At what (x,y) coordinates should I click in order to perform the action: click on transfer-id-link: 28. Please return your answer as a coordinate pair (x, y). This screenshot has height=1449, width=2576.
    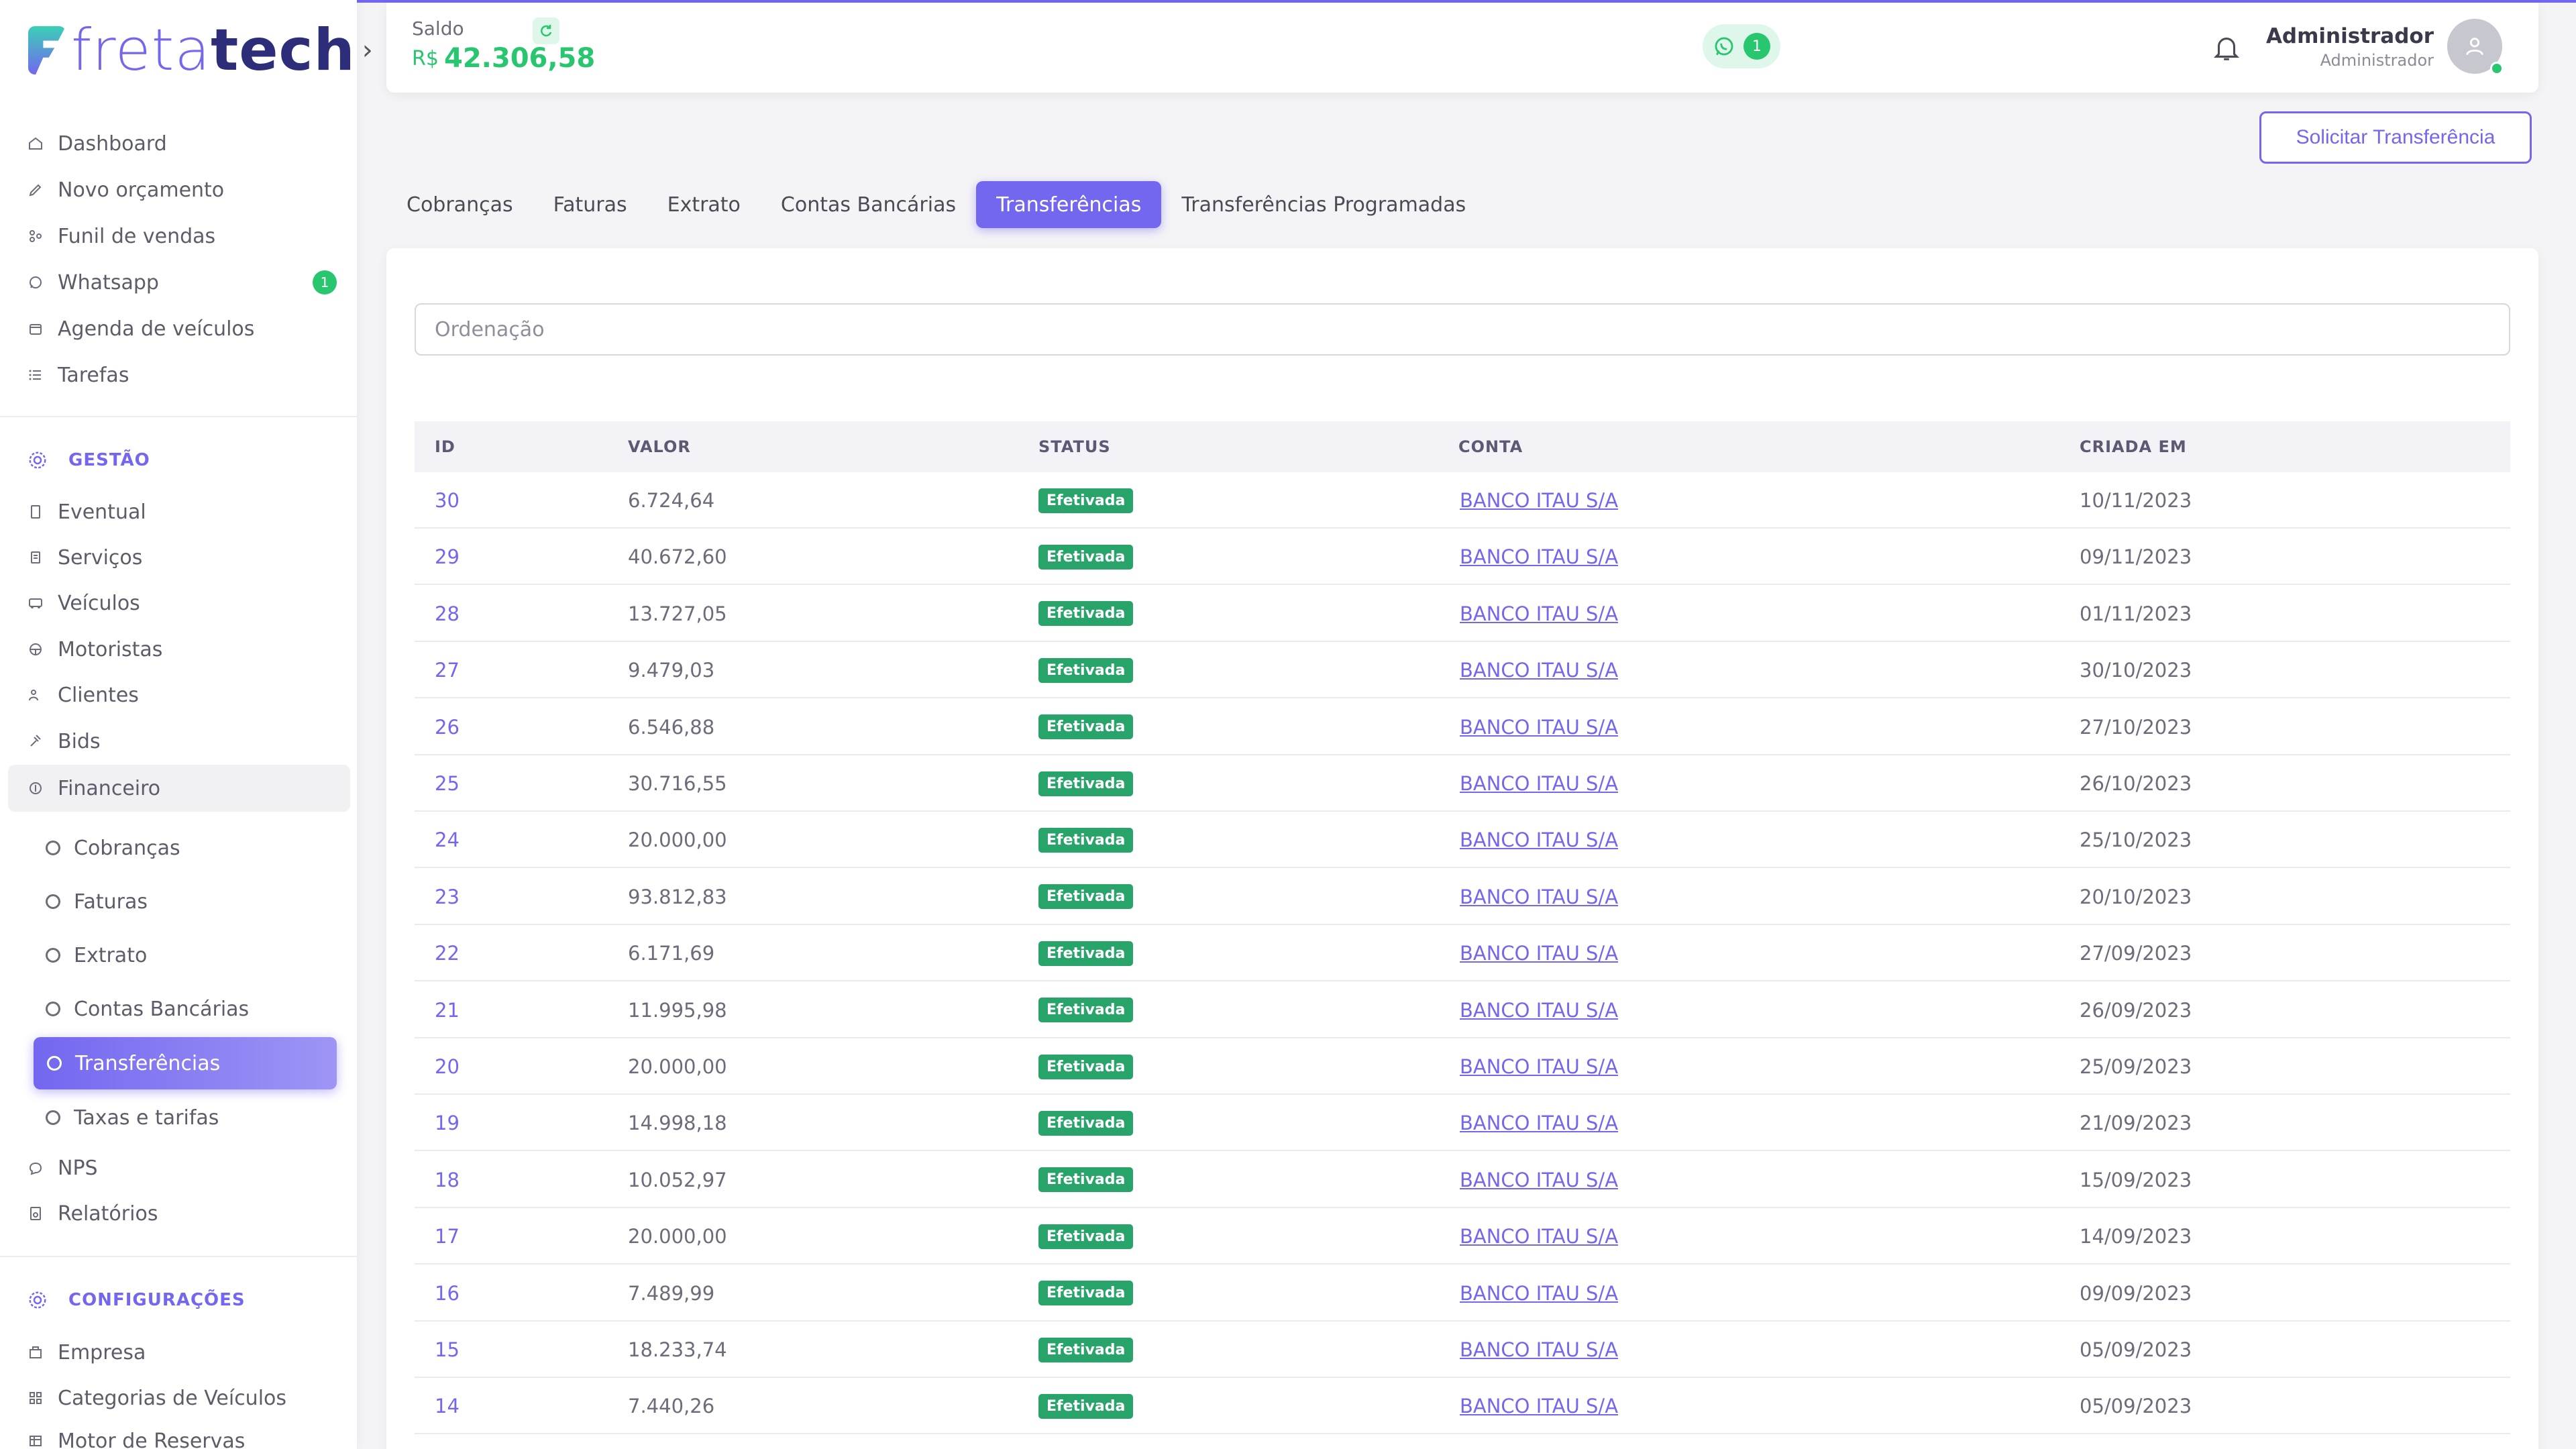
    Looking at the image, I should click on (447, 614).